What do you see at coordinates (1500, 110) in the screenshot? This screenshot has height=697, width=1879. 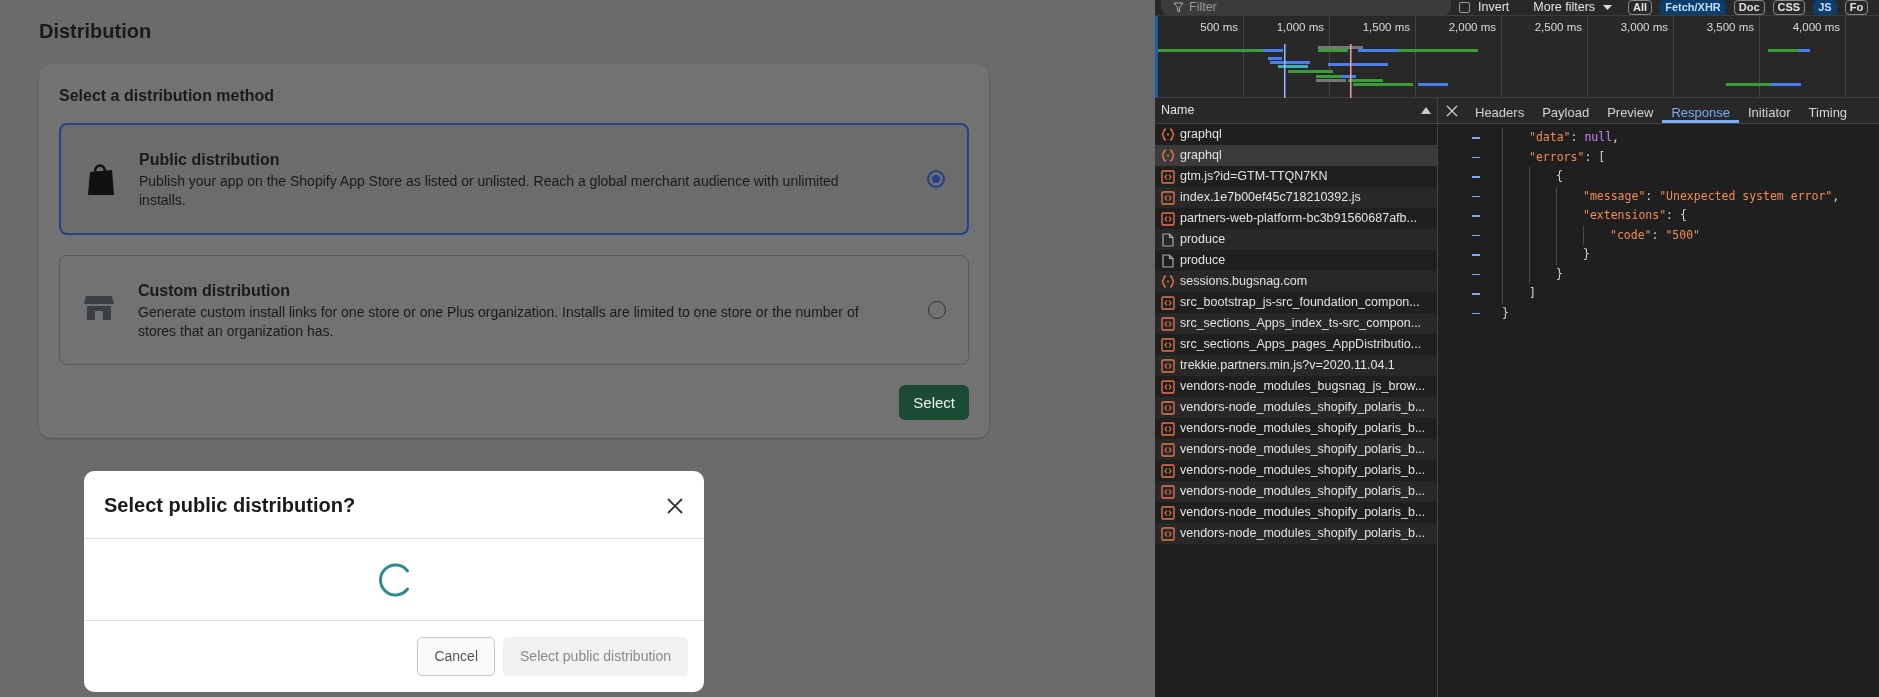 I see `panel-tab: Headers` at bounding box center [1500, 110].